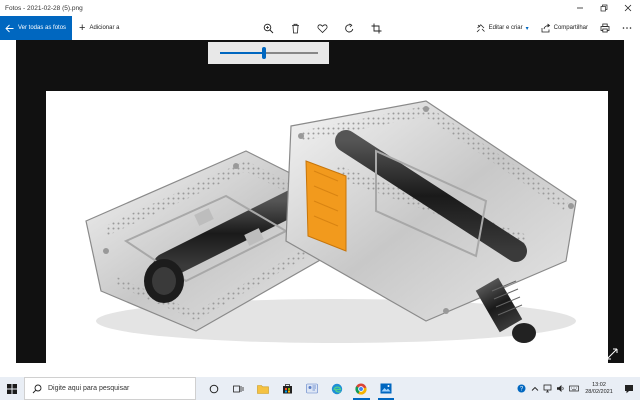 The height and width of the screenshot is (400, 640). Describe the element at coordinates (599, 391) in the screenshot. I see `clock-date: 28/02/2021` at that location.